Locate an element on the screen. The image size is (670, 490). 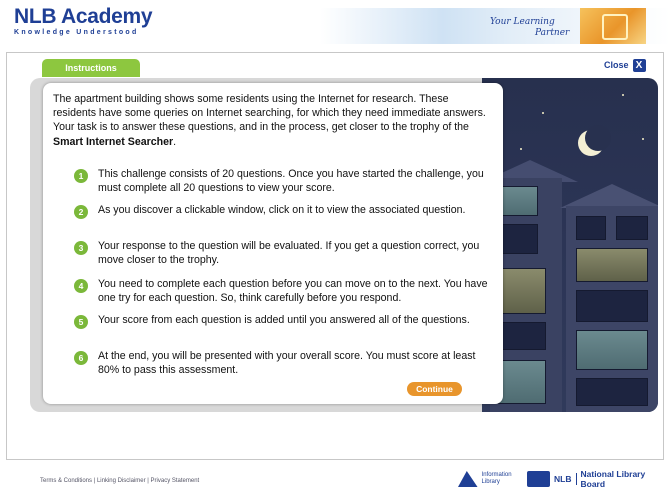
close-button: Close X is located at coordinates (625, 65).